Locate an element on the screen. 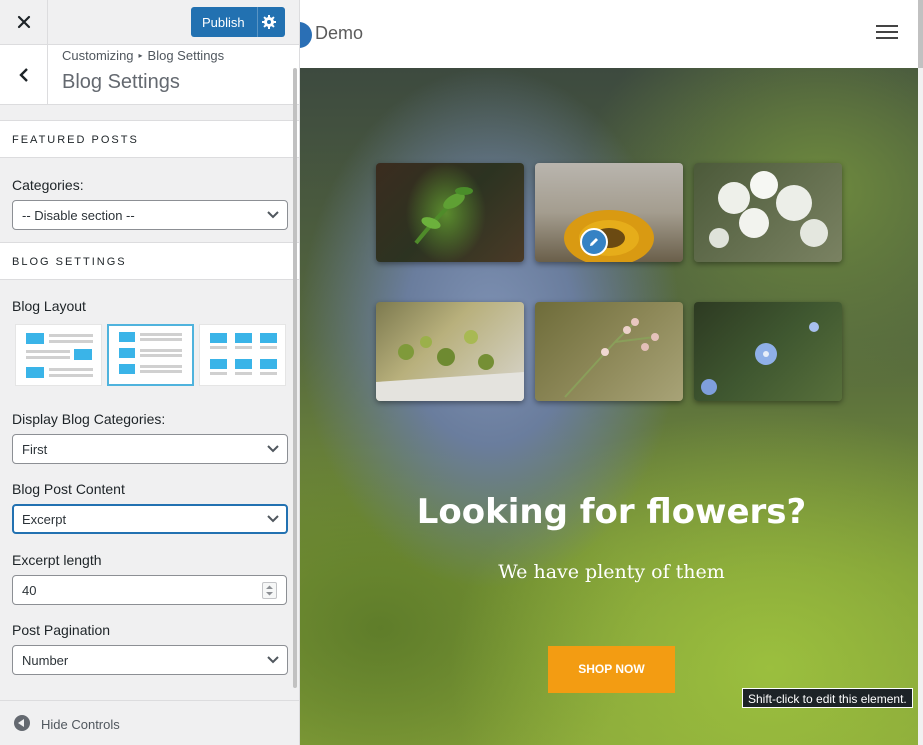 The width and height of the screenshot is (923, 745). hide-controls-label: Hide Controls is located at coordinates (80, 724).